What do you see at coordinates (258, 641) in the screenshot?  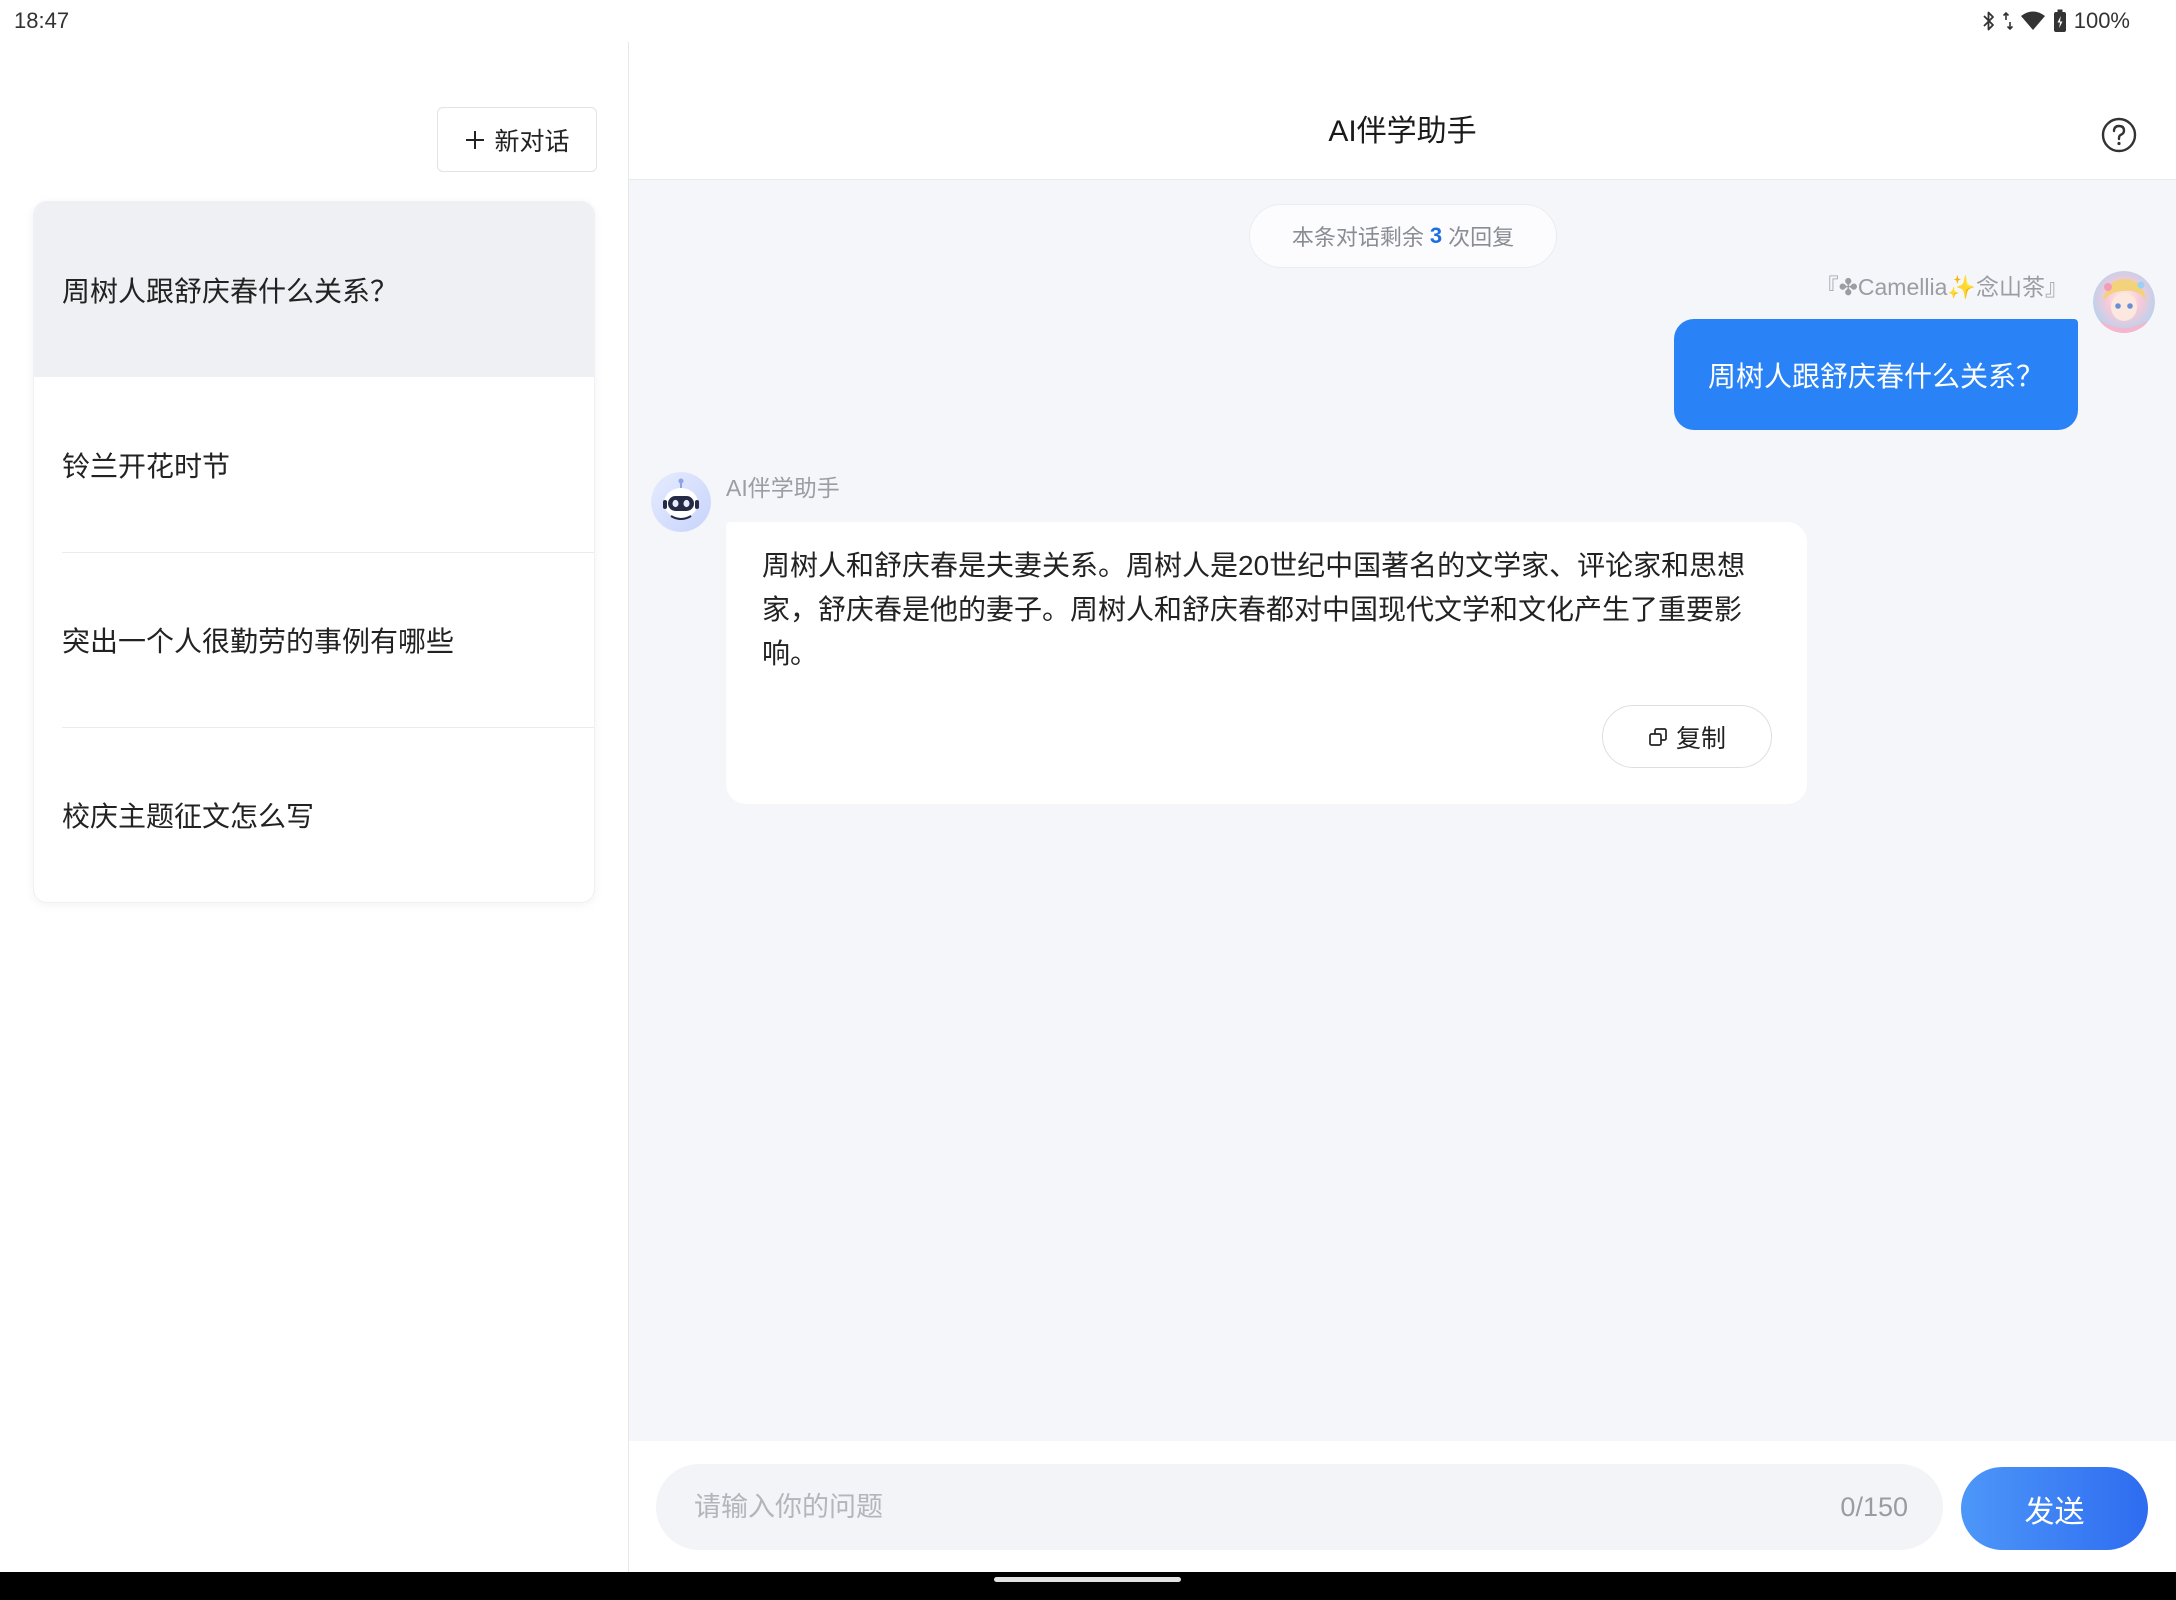 I see `conversation-title: 突出一个人很勤劳的事例有哪些` at bounding box center [258, 641].